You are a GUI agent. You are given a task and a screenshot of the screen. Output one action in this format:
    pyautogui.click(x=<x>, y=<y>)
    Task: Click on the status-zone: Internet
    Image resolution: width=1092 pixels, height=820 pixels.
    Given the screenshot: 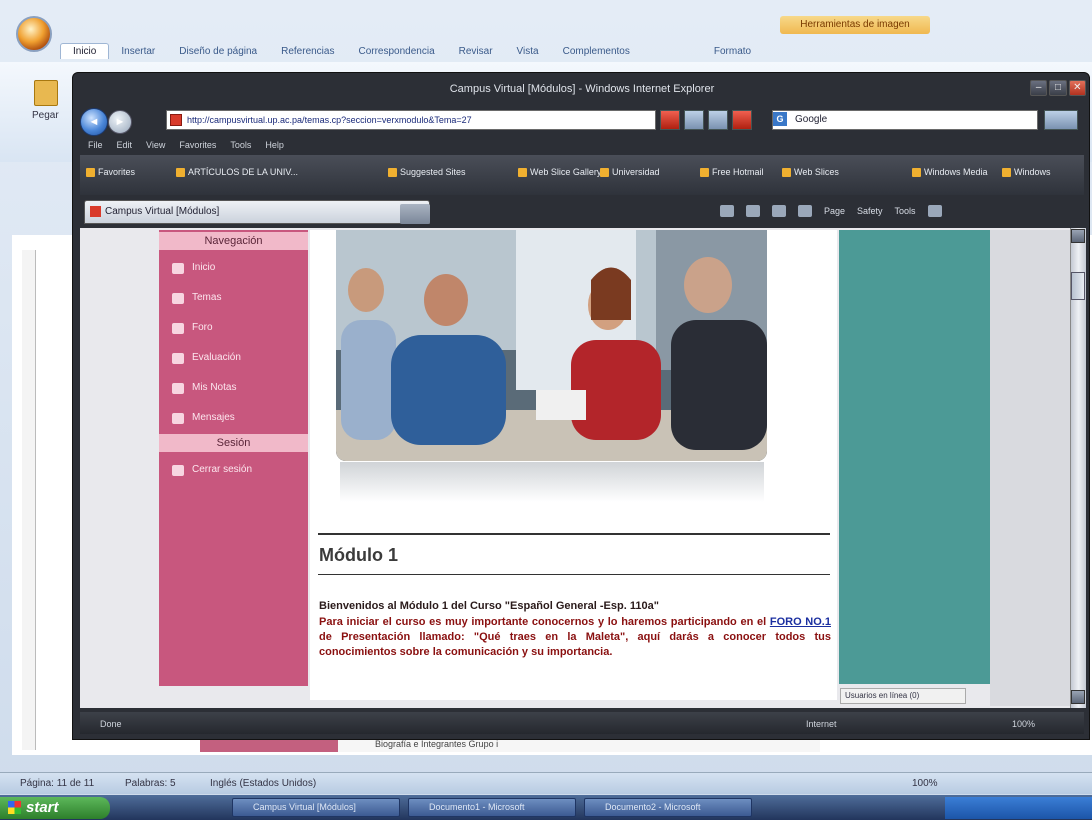 What is the action you would take?
    pyautogui.click(x=821, y=724)
    